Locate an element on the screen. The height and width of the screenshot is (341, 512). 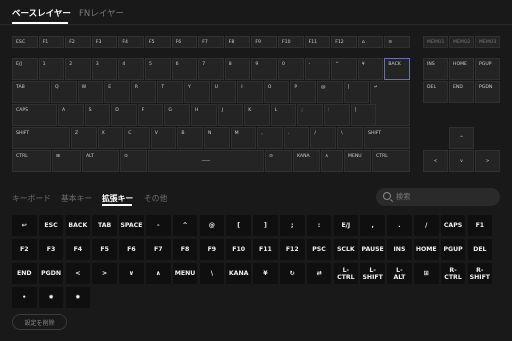
key-row1-10: F10 is located at coordinates (291, 42).